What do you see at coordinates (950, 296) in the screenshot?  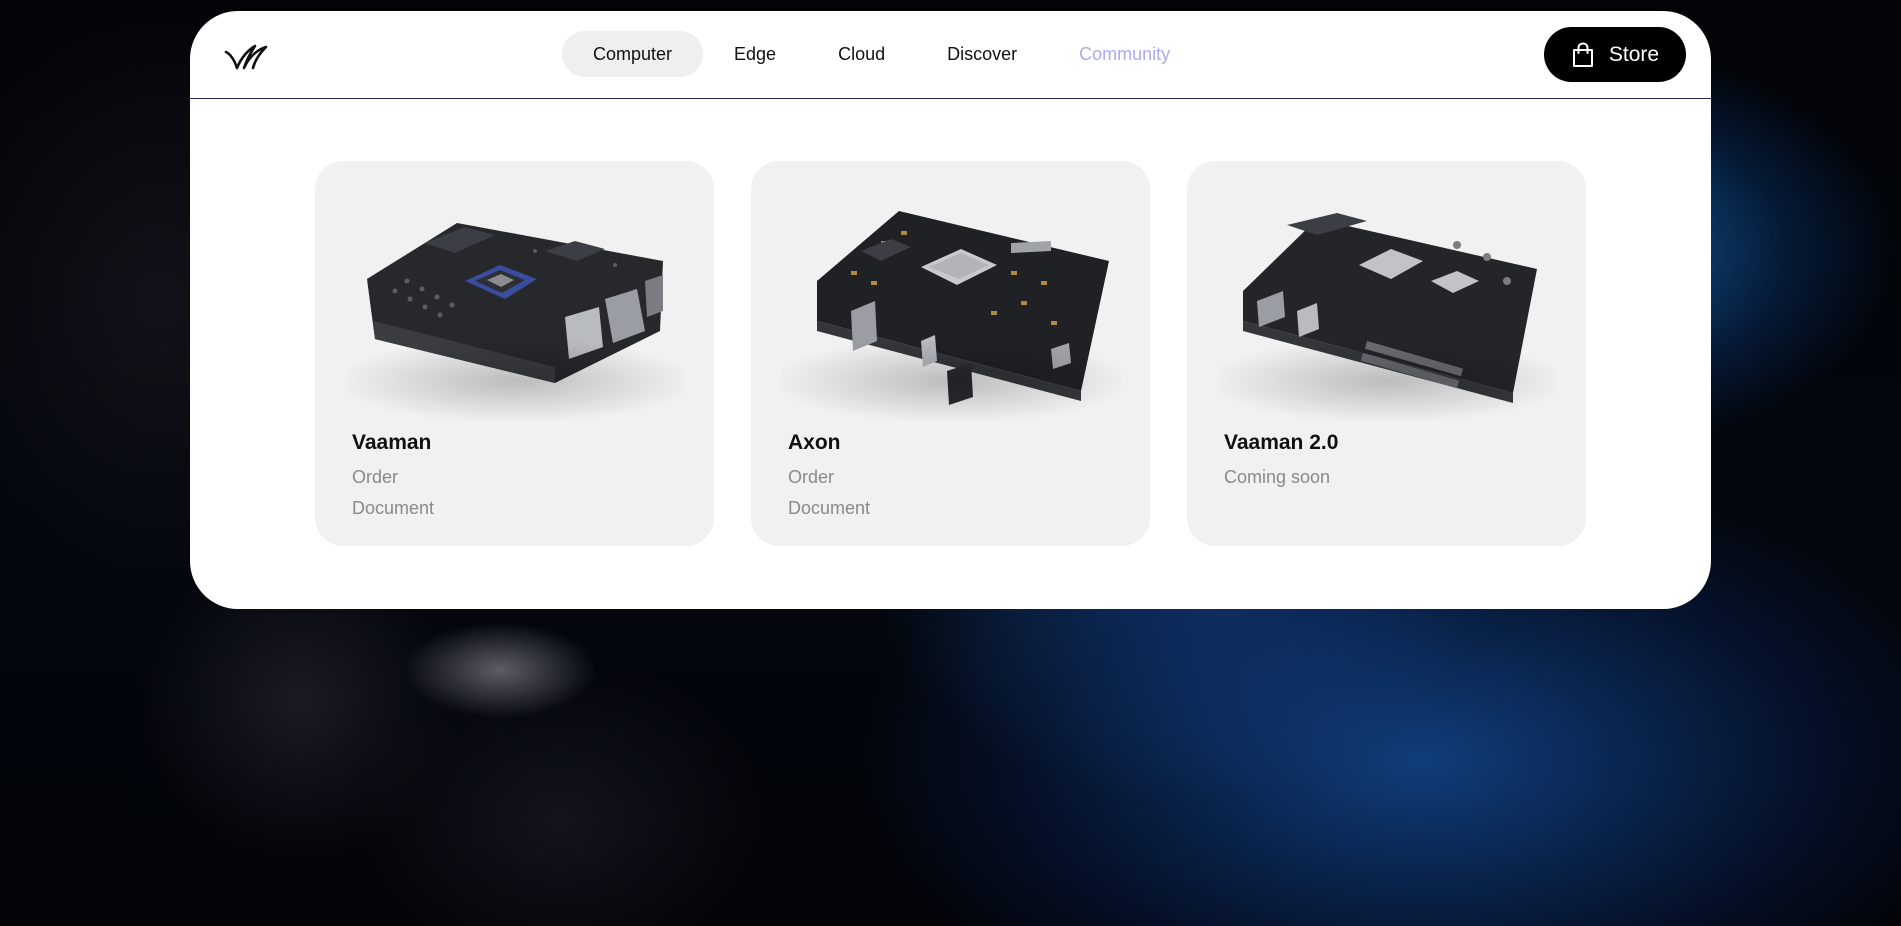 I see `axon-board-image` at bounding box center [950, 296].